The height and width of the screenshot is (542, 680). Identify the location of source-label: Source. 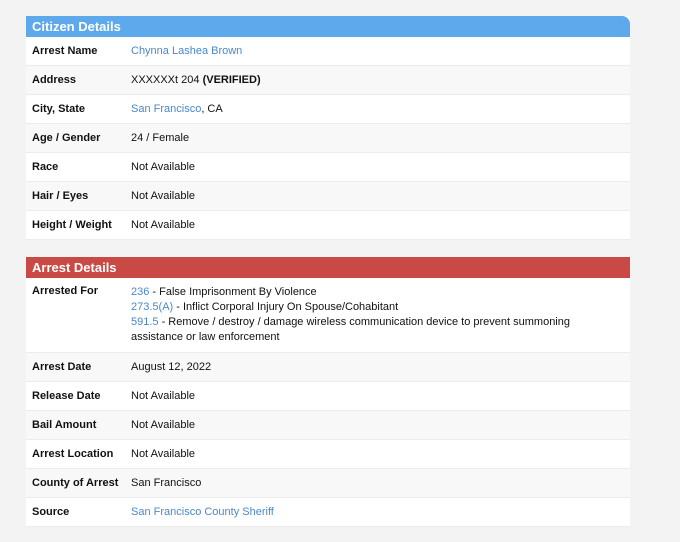
(51, 512).